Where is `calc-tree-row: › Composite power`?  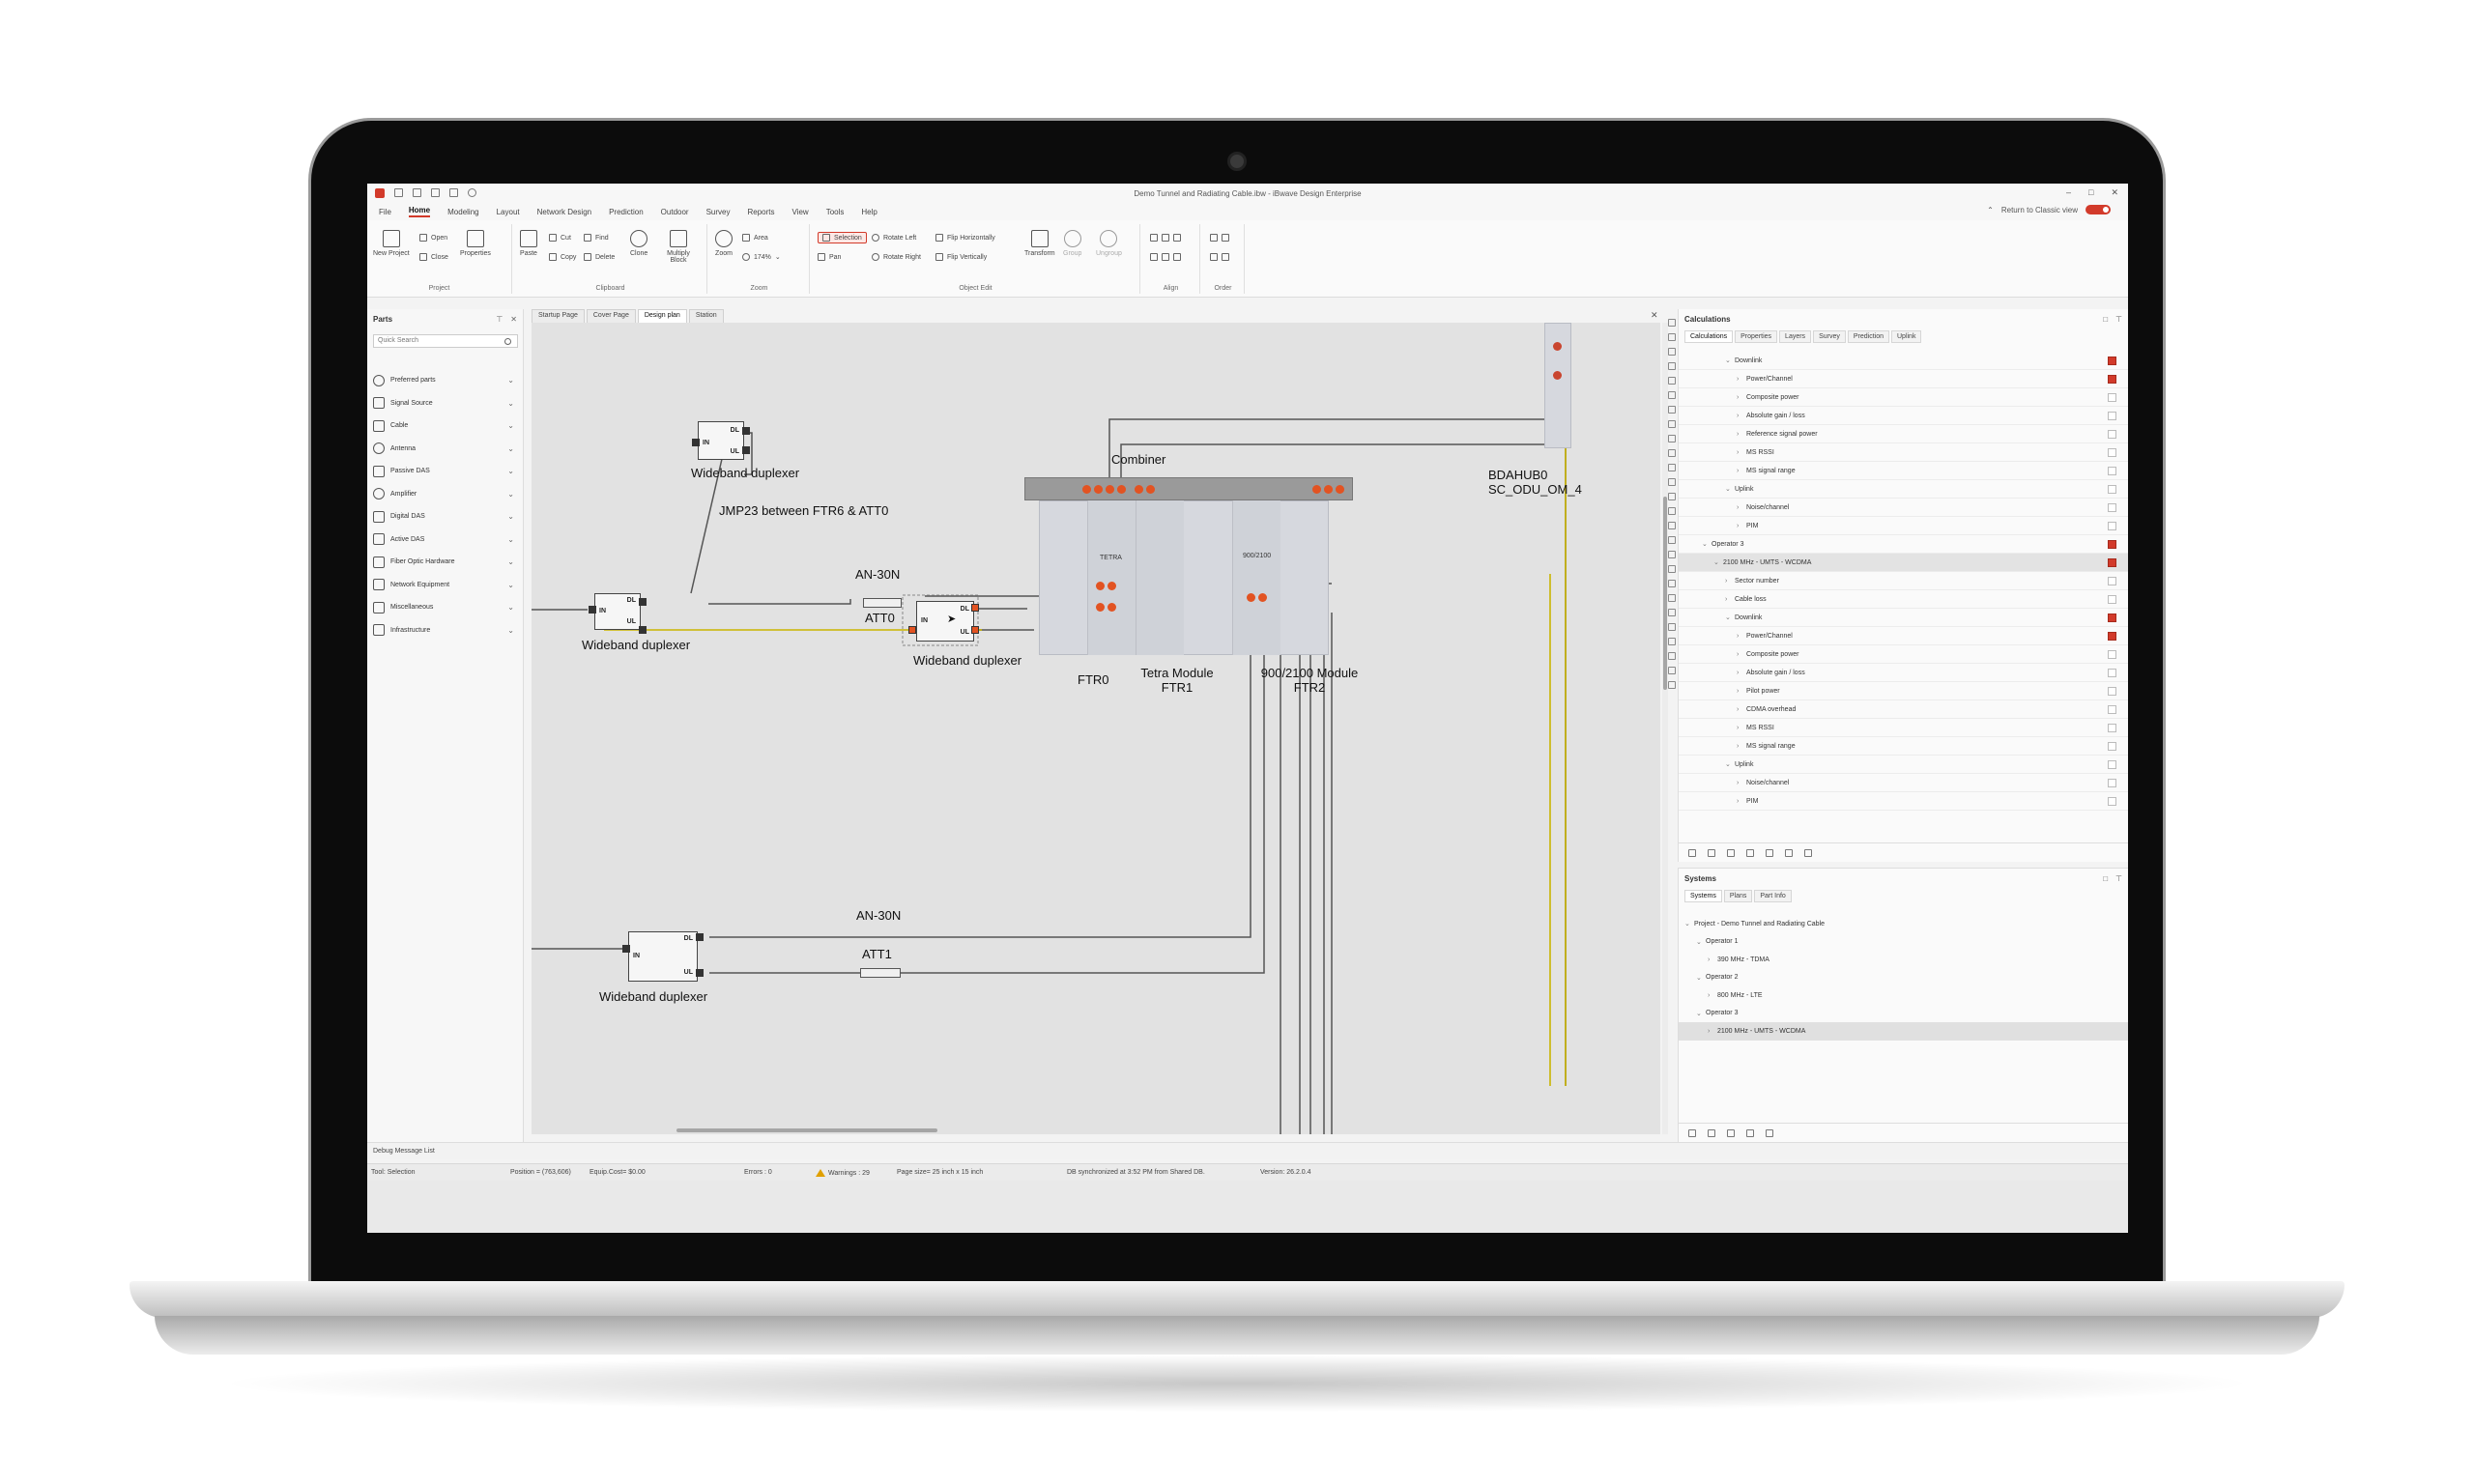 calc-tree-row: › Composite power is located at coordinates (1904, 655).